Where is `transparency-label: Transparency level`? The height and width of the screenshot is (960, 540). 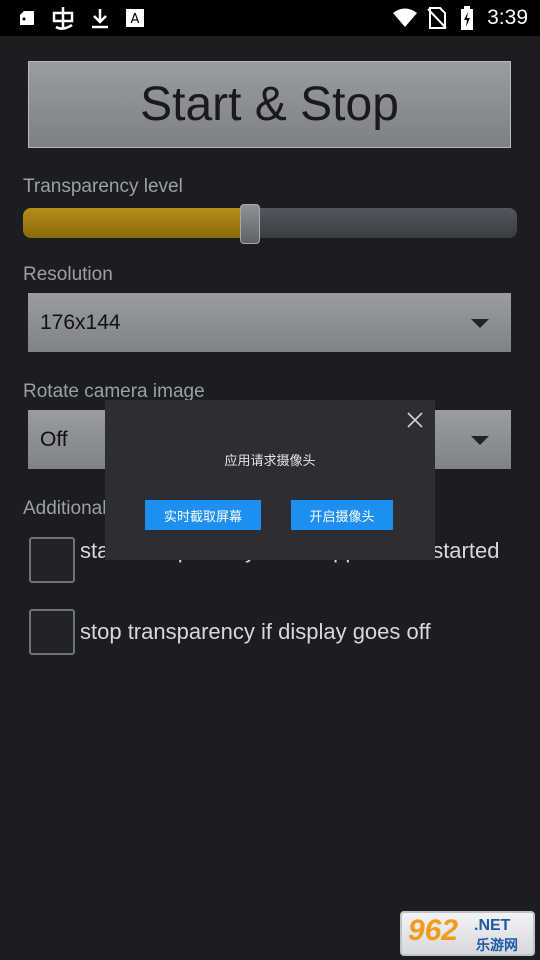
transparency-label: Transparency level is located at coordinates (103, 186).